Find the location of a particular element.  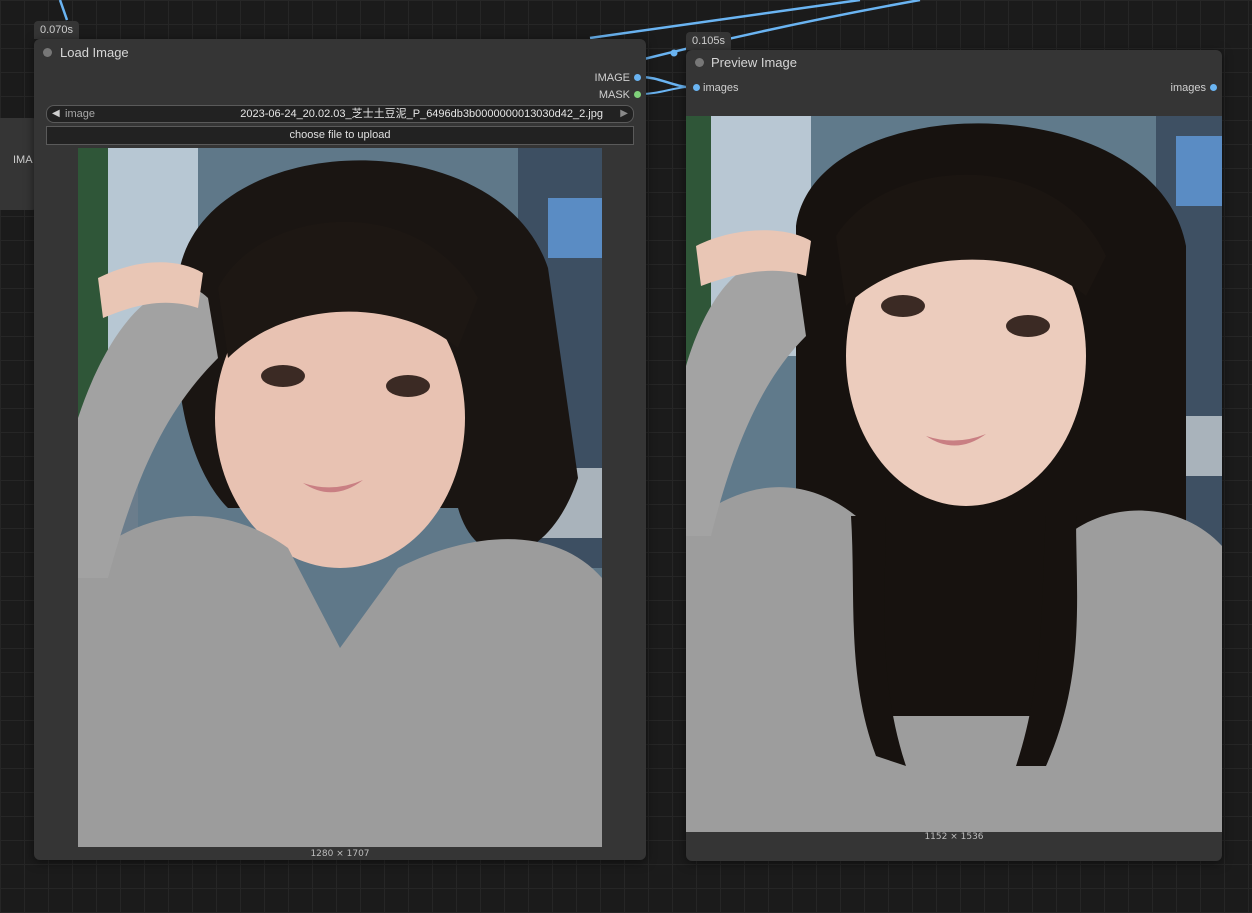

output-slot-images: images is located at coordinates (1193, 88).